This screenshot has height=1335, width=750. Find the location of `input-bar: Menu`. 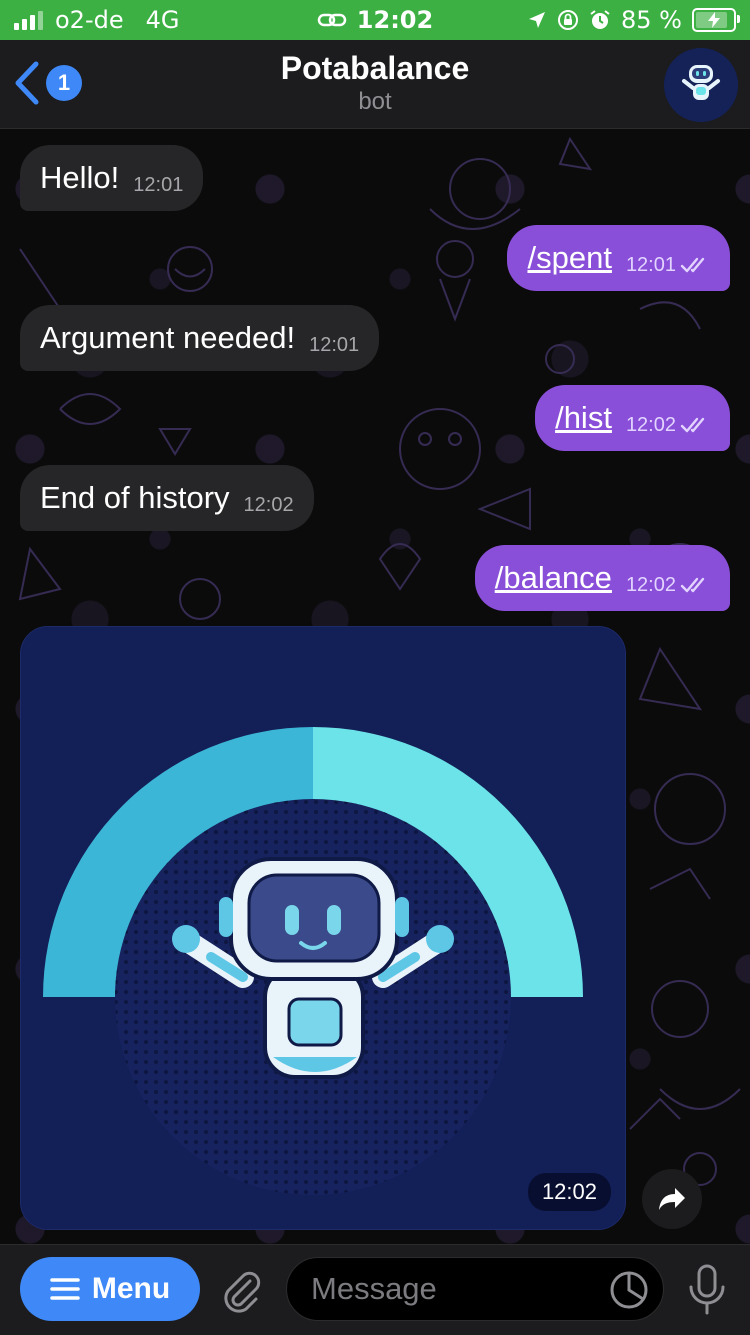

input-bar: Menu is located at coordinates (375, 1289).